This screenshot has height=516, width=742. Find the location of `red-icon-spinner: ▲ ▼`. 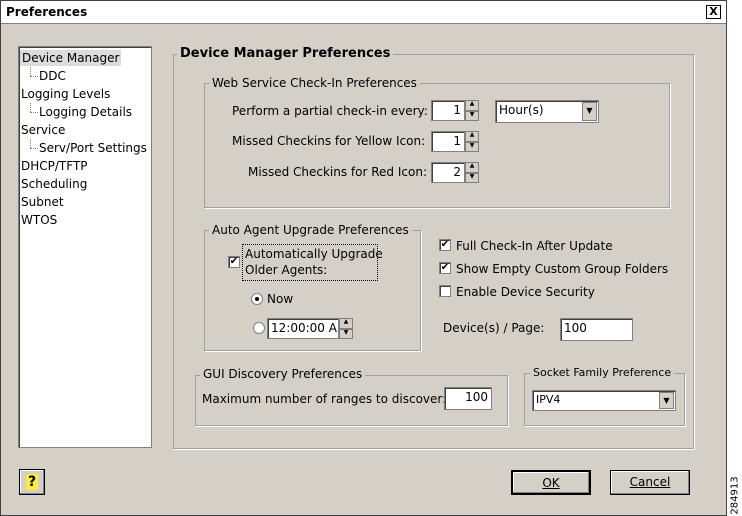

red-icon-spinner: ▲ ▼ is located at coordinates (472, 172).